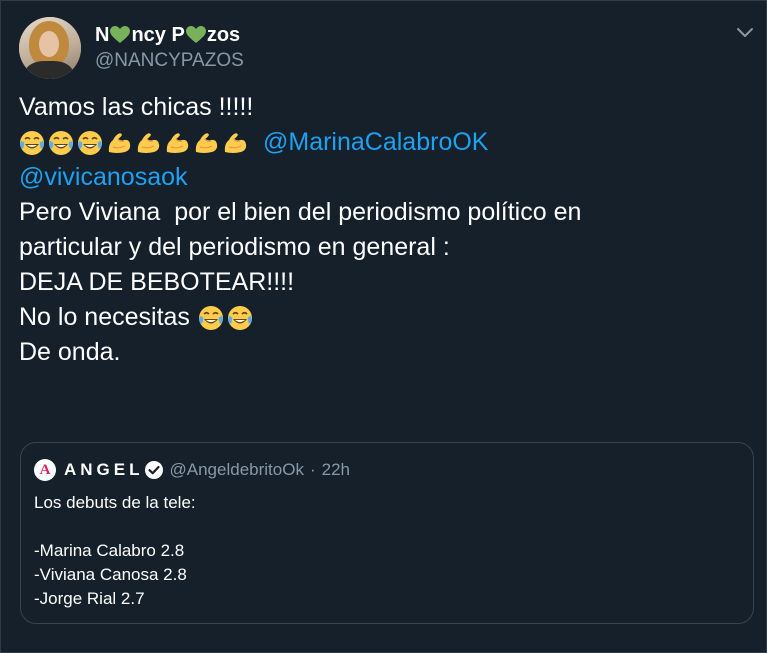 This screenshot has height=653, width=767. I want to click on quoted-line: -Jorge Rial 2.7, so click(89, 598).